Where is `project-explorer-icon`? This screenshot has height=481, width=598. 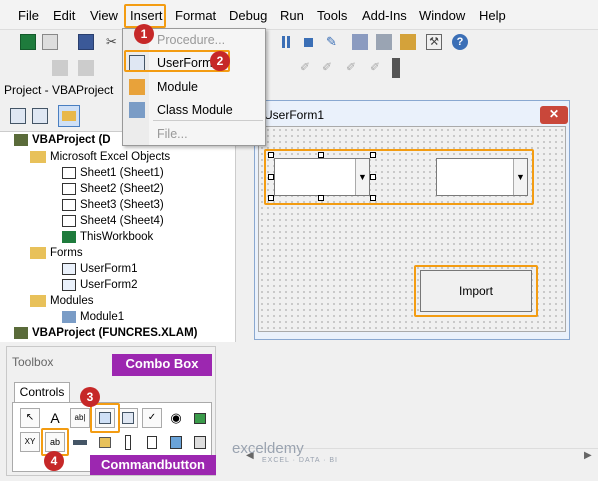 project-explorer-icon is located at coordinates (360, 42).